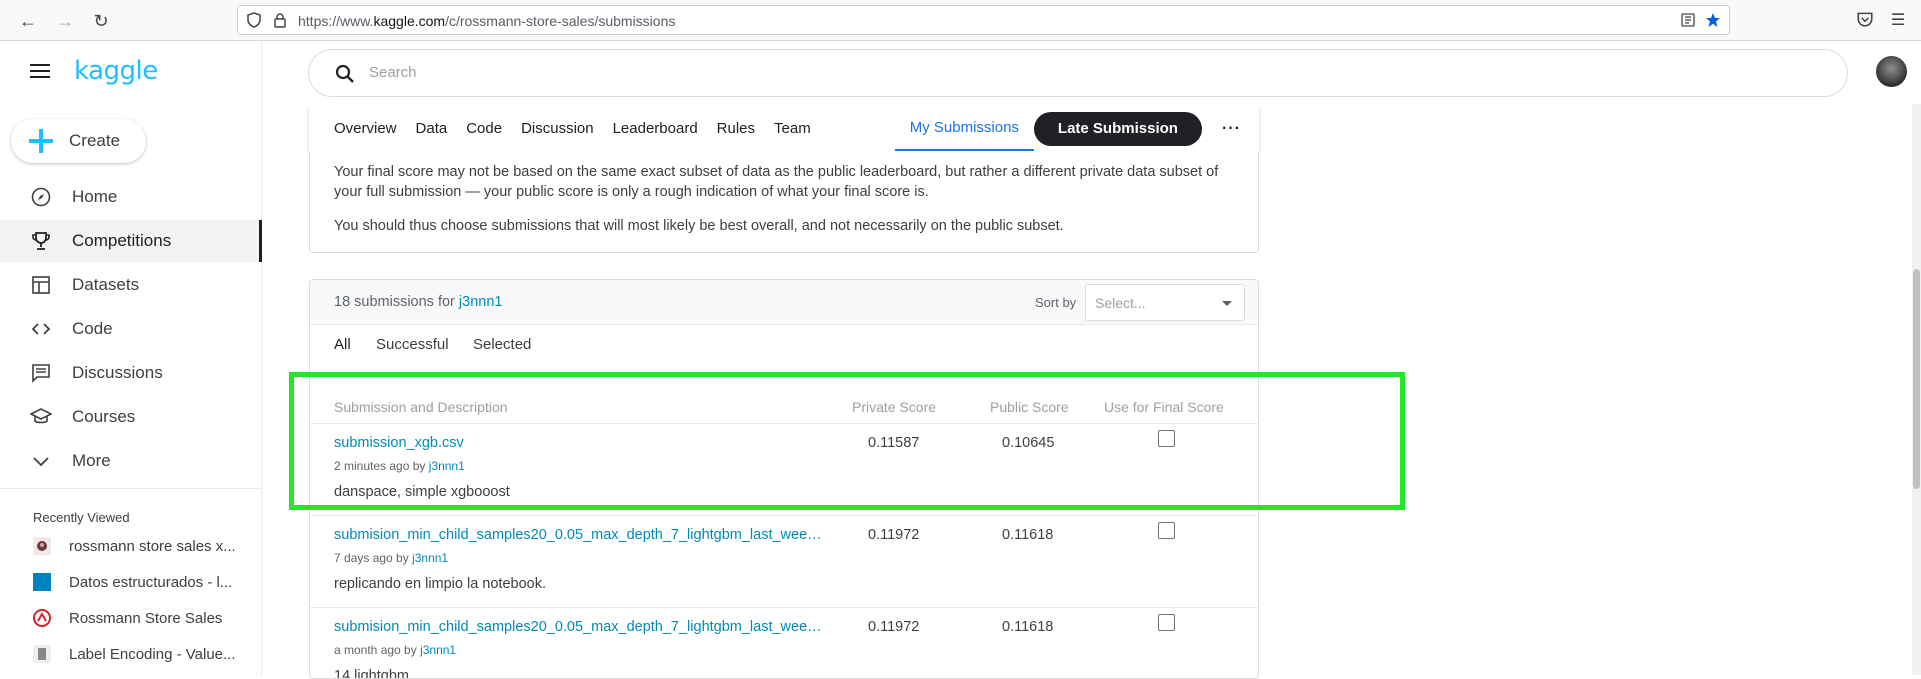 The height and width of the screenshot is (679, 1921). I want to click on late-submission-button: Late Submission, so click(1117, 128).